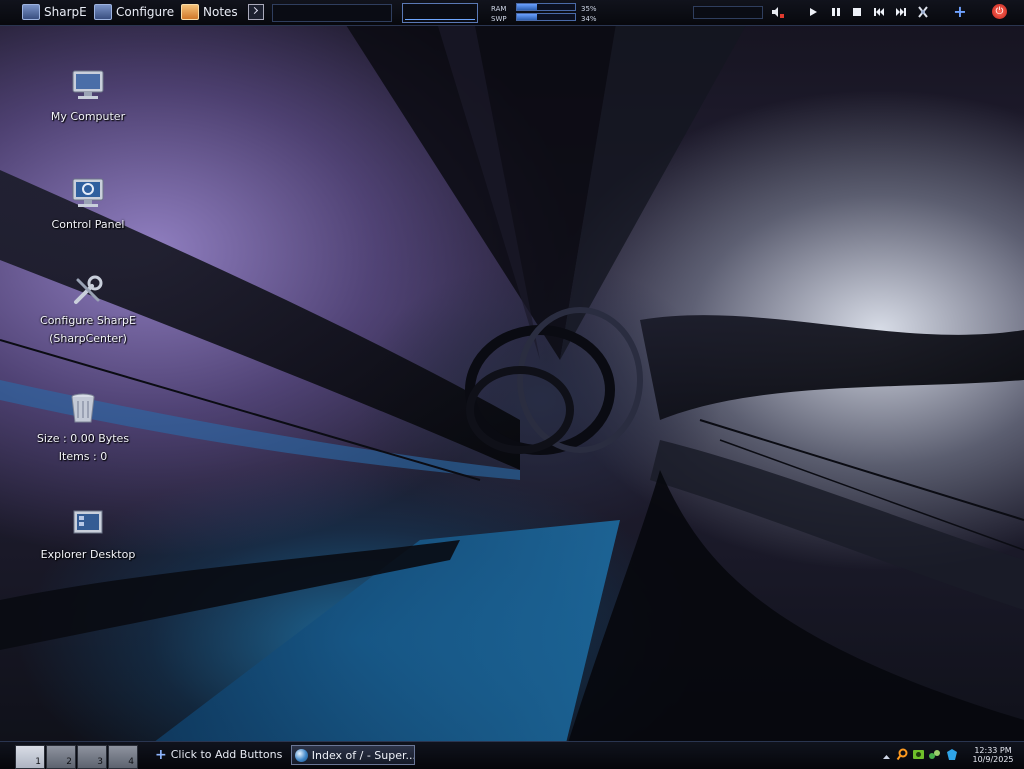  What do you see at coordinates (879, 12) in the screenshot?
I see `previous-track-icon` at bounding box center [879, 12].